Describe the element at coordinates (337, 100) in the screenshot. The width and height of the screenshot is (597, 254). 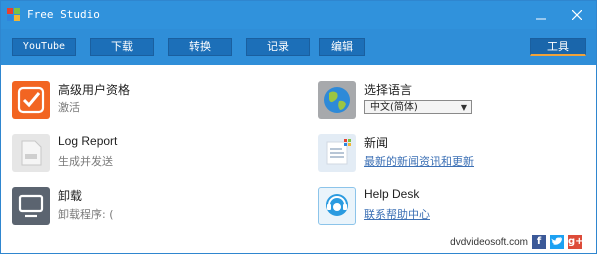
I see `globe-icon` at that location.